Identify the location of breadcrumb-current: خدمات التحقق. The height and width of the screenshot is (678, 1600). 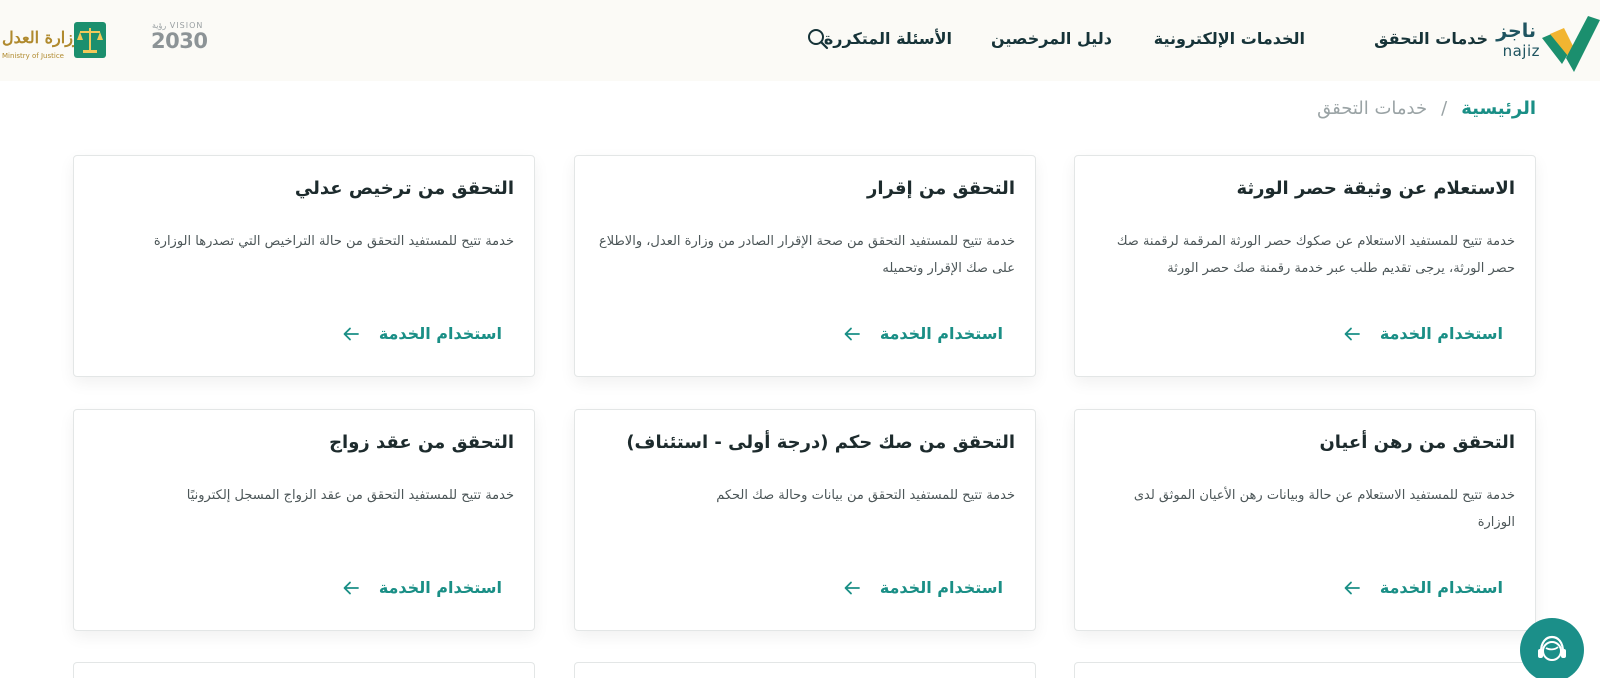
(1372, 108).